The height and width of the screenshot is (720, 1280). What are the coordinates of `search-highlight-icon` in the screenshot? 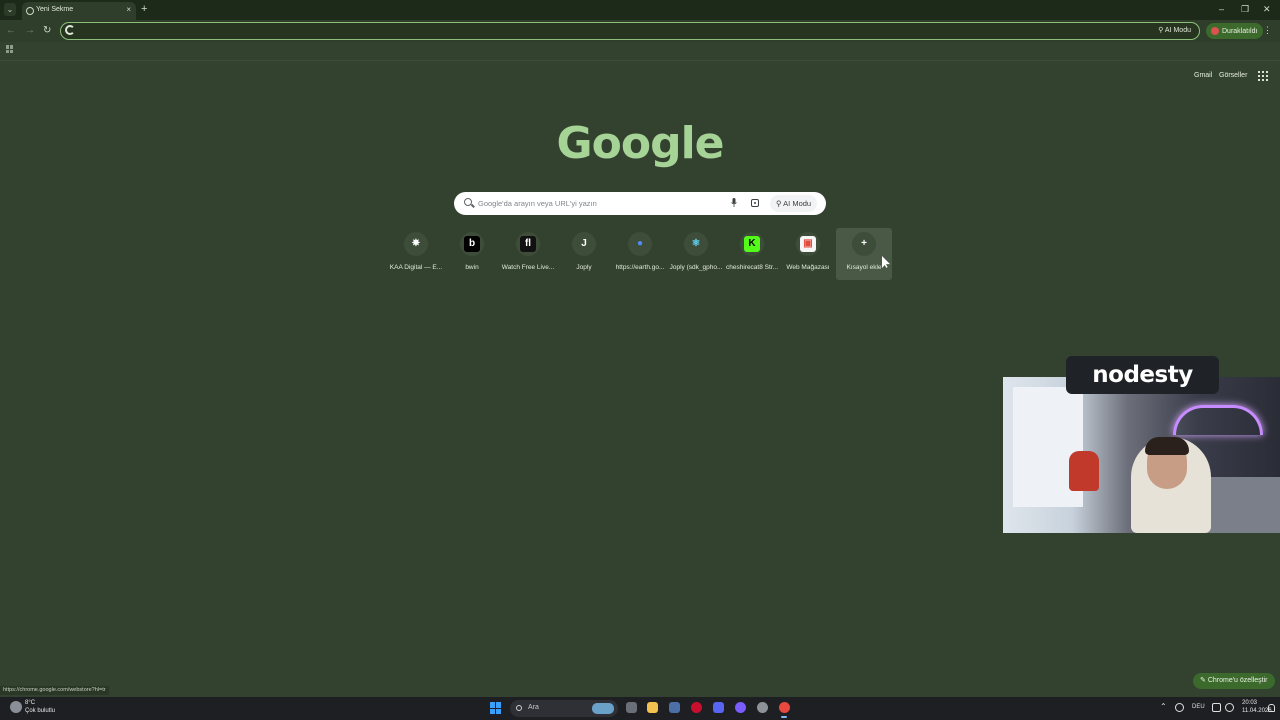 It's located at (603, 708).